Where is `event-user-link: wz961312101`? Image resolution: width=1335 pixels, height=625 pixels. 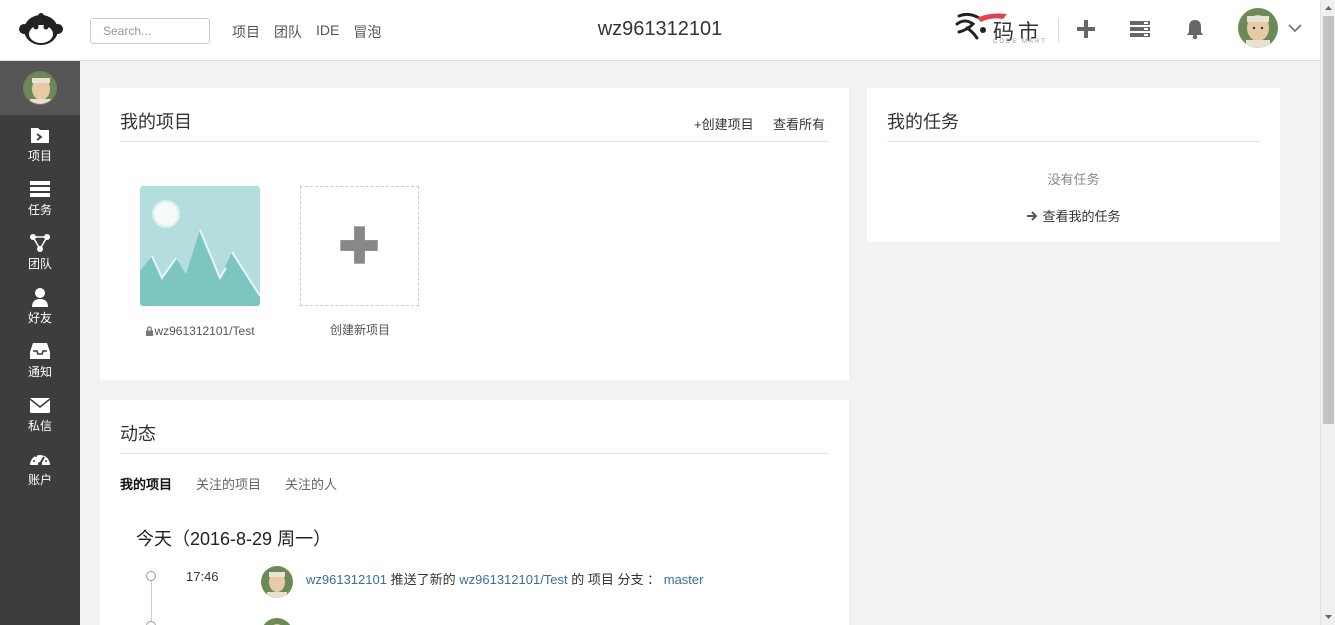 event-user-link: wz961312101 is located at coordinates (346, 579).